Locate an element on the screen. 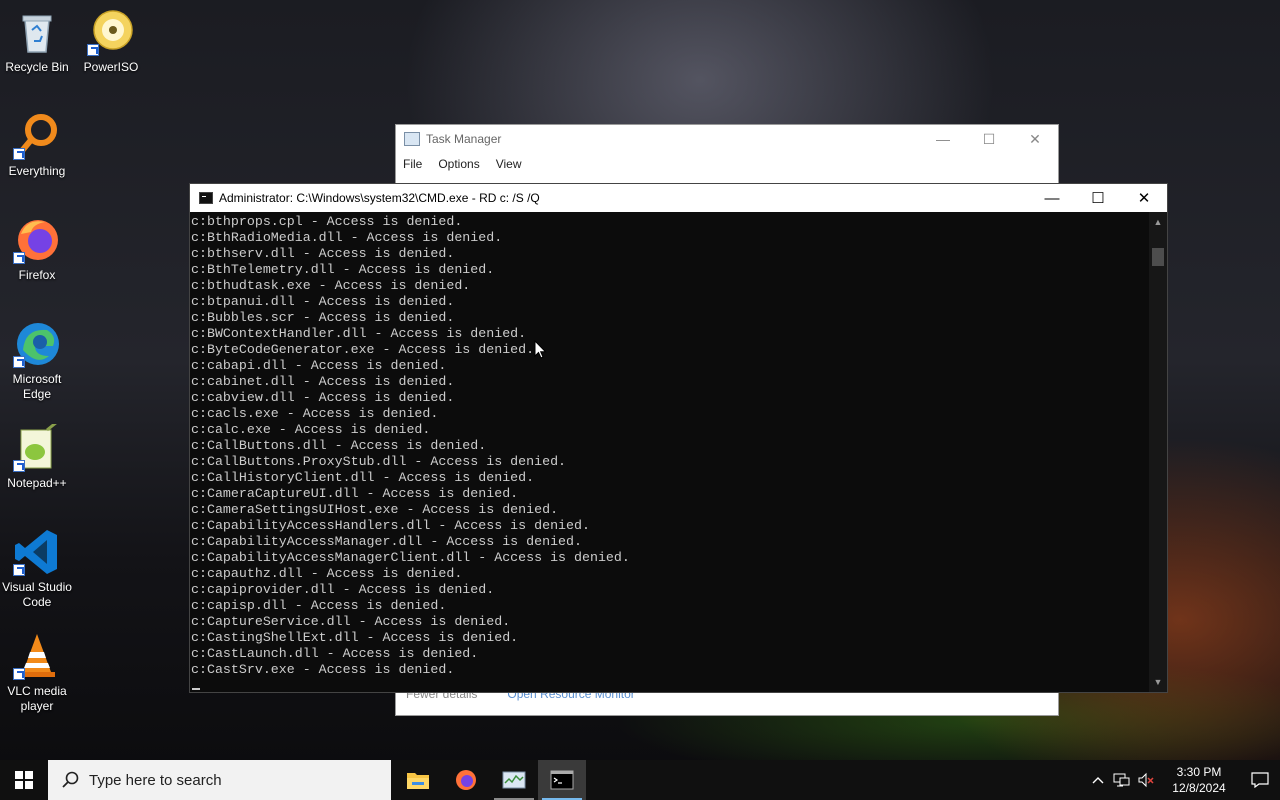  desktop-icon-poweriso: PowerISO is located at coordinates (111, 41).